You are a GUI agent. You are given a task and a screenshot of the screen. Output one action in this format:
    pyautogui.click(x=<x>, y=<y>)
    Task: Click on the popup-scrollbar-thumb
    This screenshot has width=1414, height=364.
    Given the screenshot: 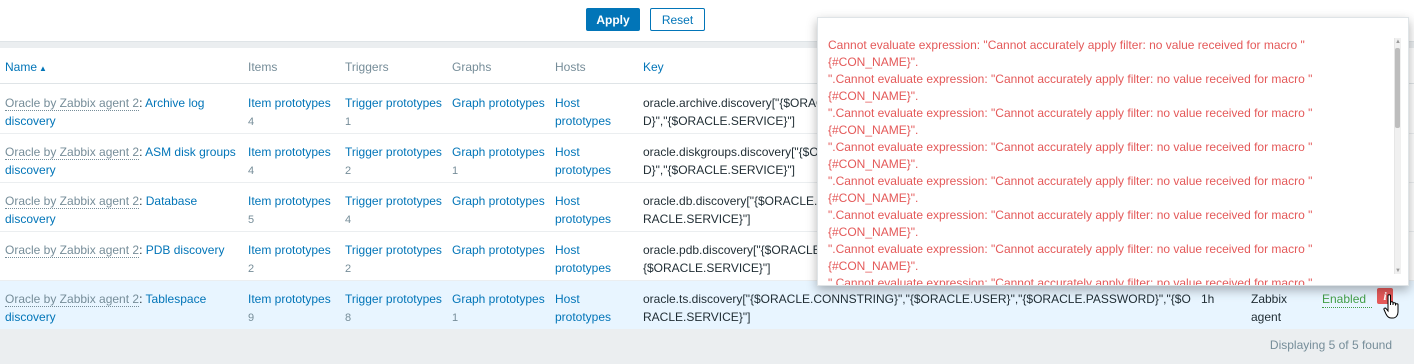 What is the action you would take?
    pyautogui.click(x=1397, y=88)
    